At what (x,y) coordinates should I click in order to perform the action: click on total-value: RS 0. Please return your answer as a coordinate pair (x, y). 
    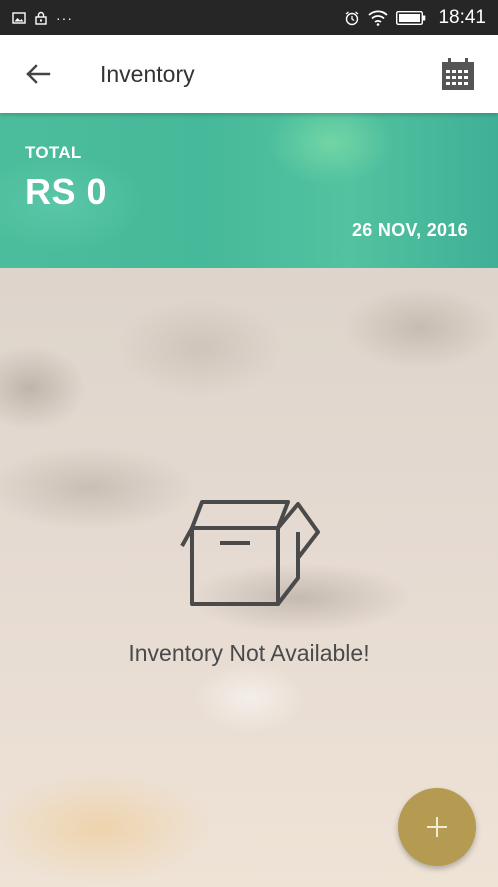
    Looking at the image, I should click on (66, 191).